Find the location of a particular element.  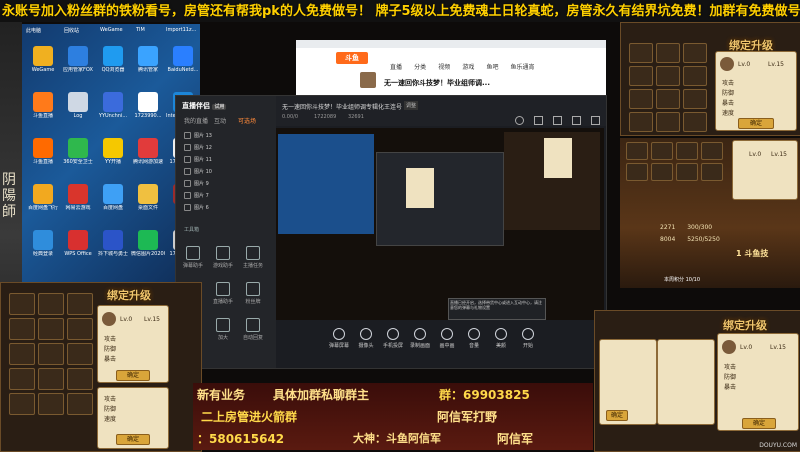

nav-item-category: 分类 is located at coordinates (420, 67).